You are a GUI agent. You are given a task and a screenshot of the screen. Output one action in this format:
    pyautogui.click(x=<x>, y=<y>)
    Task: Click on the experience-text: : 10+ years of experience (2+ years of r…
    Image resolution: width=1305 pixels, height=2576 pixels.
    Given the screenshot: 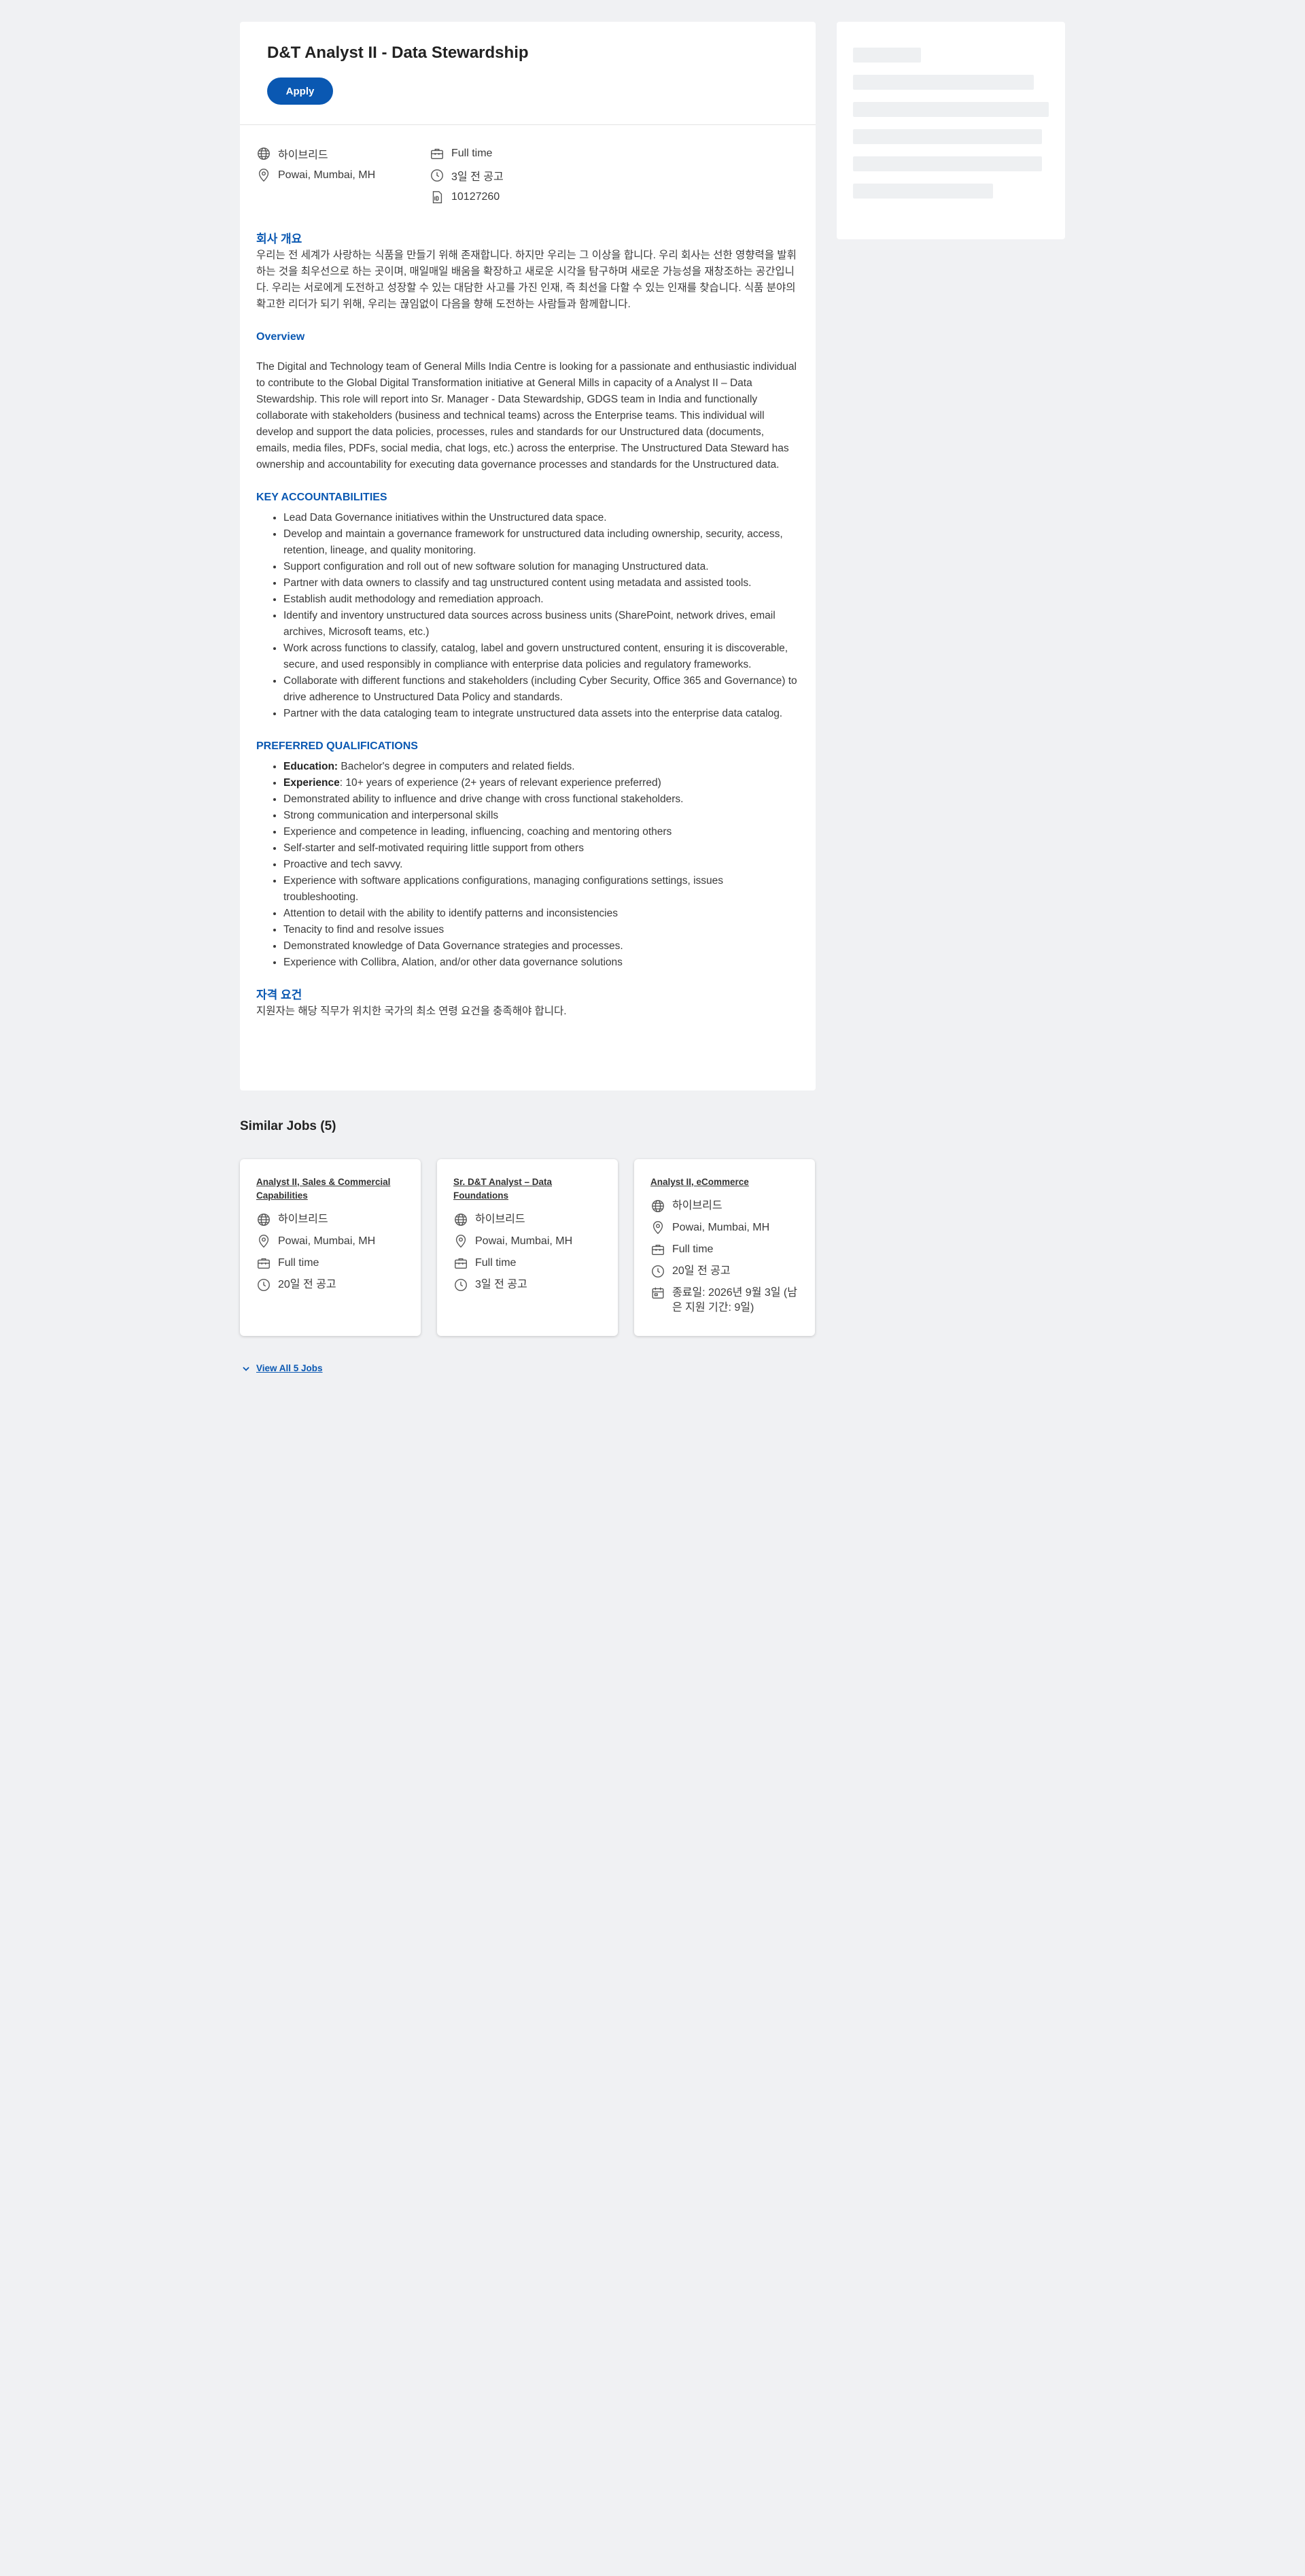 What is the action you would take?
    pyautogui.click(x=500, y=783)
    